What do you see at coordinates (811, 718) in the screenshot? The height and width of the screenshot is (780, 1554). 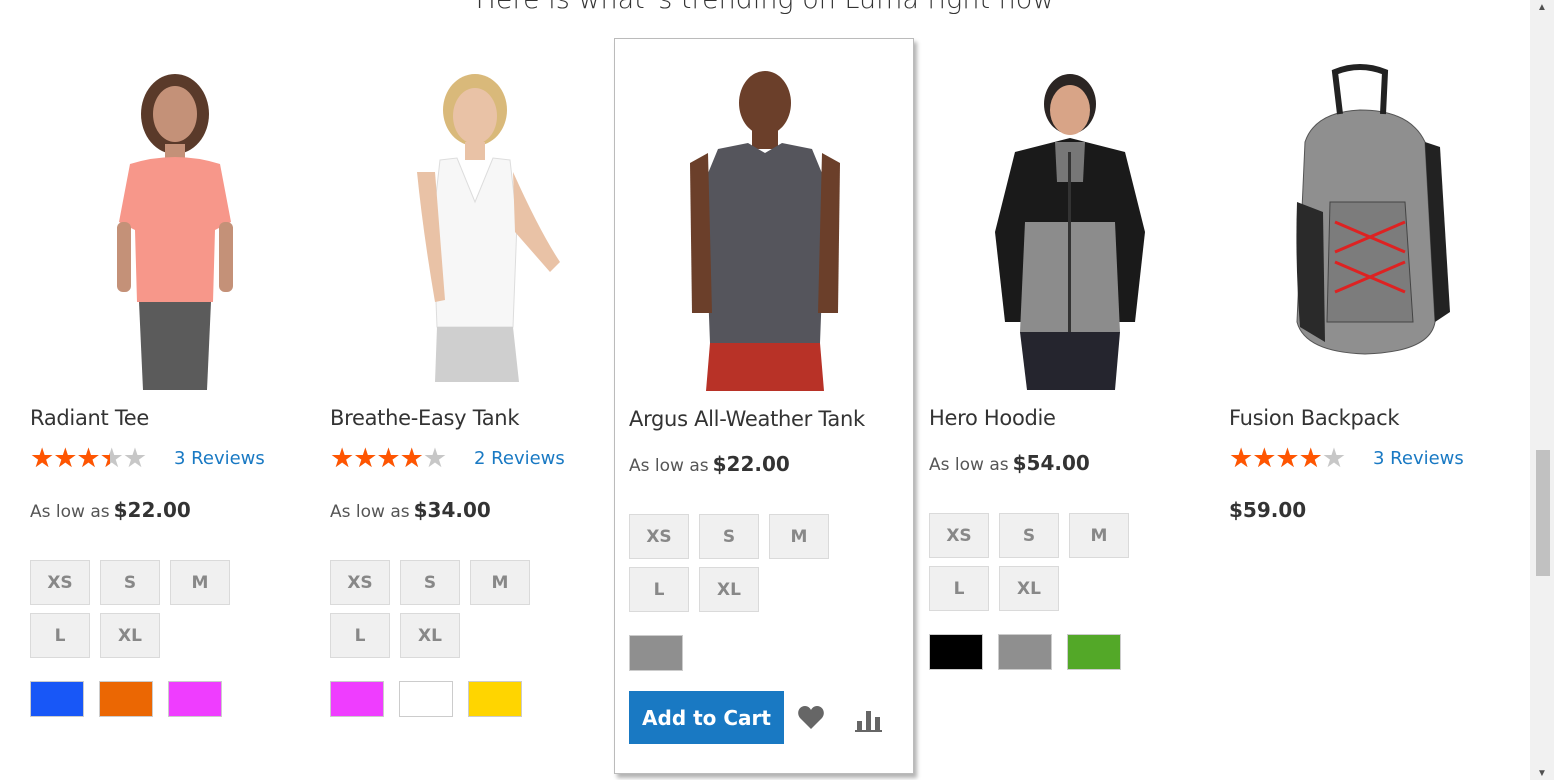 I see `heart-icon` at bounding box center [811, 718].